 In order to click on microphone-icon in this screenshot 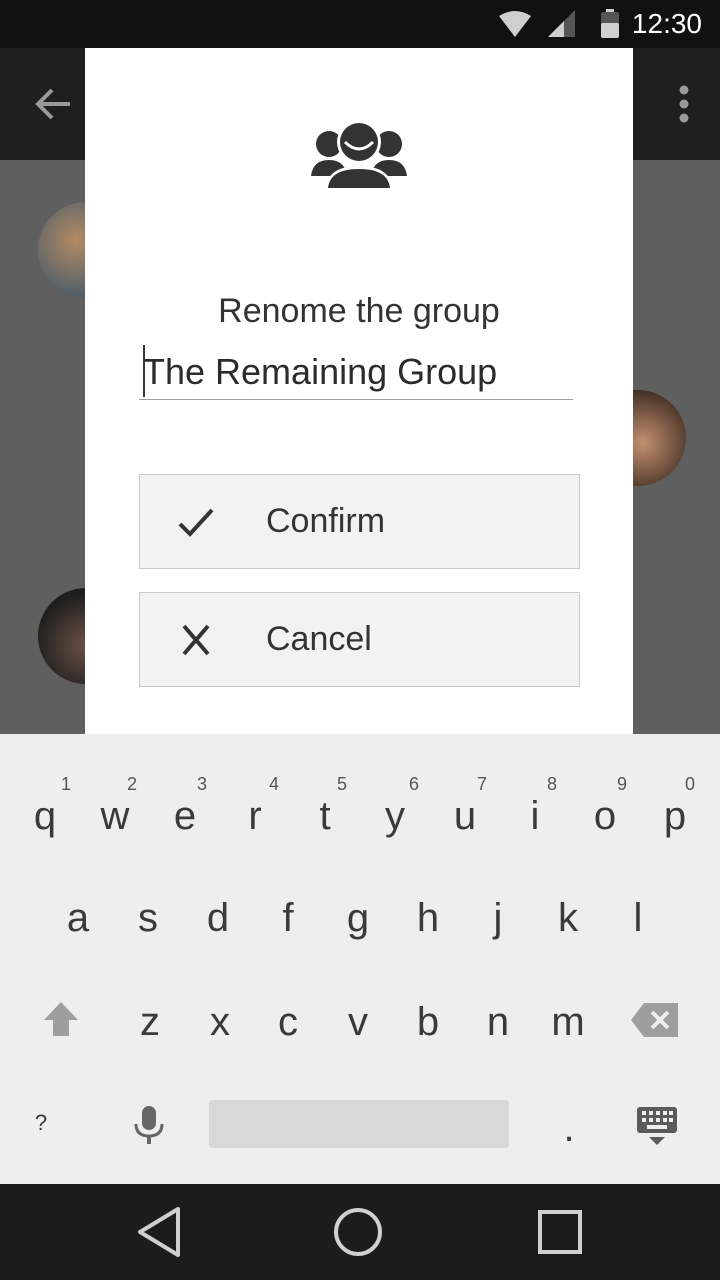, I will do `click(149, 1125)`.